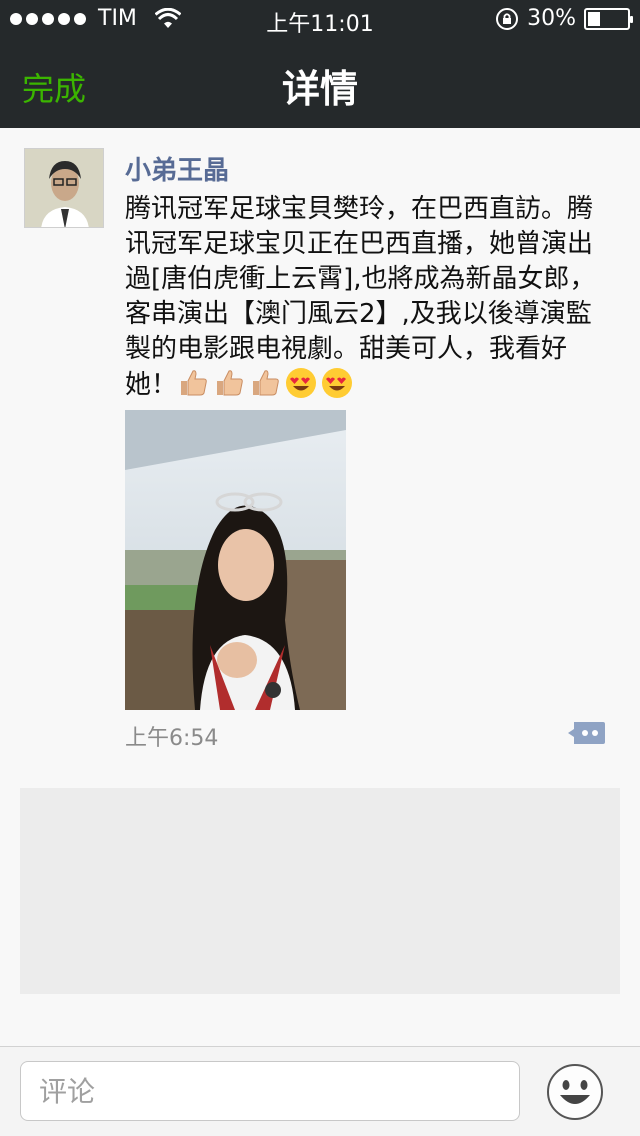  I want to click on battery-icon, so click(608, 18).